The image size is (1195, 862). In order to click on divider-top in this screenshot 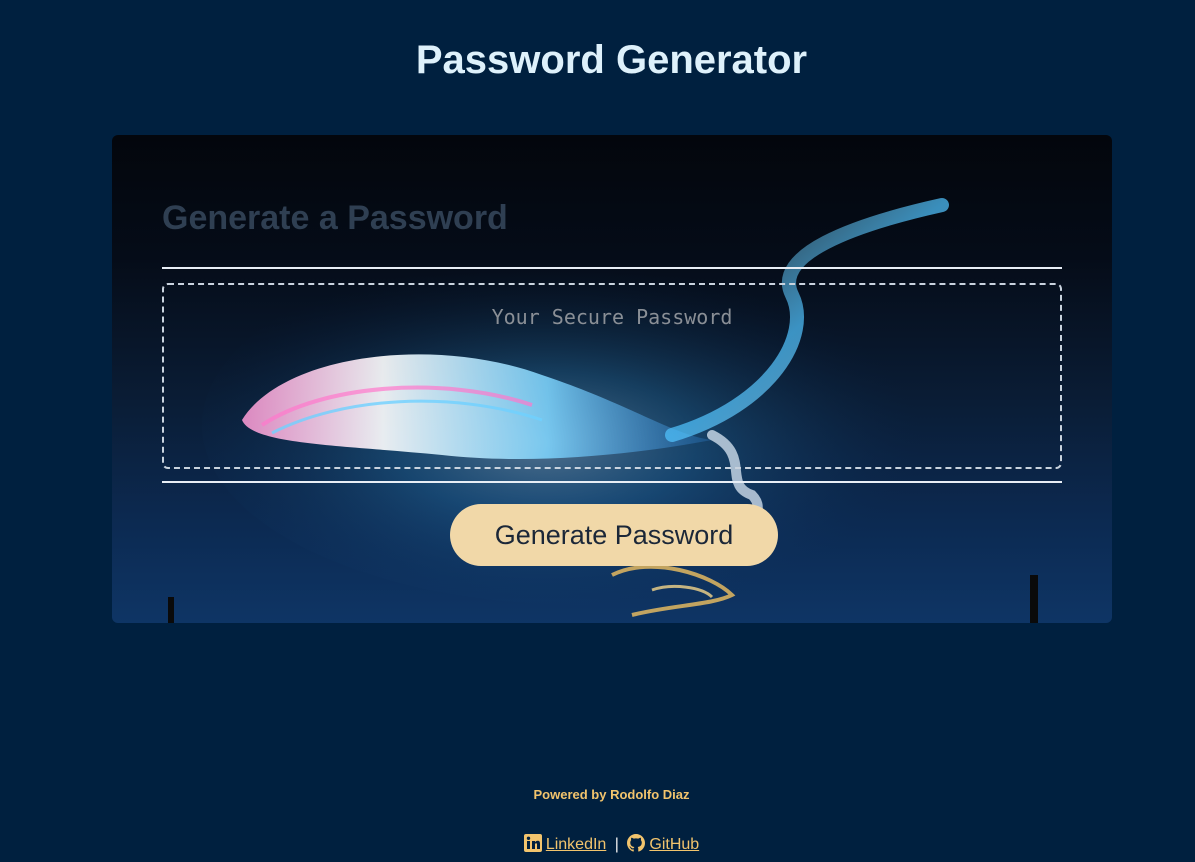, I will do `click(612, 268)`.